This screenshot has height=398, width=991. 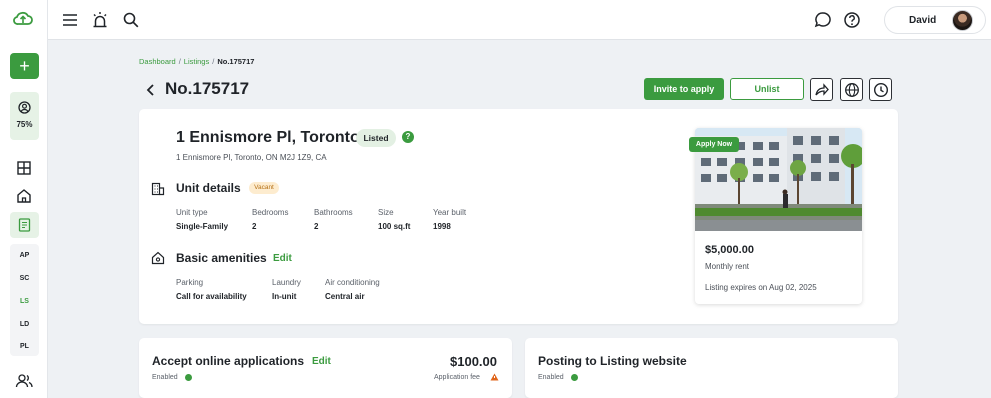 I want to click on laundry-label: Laundry, so click(x=286, y=282).